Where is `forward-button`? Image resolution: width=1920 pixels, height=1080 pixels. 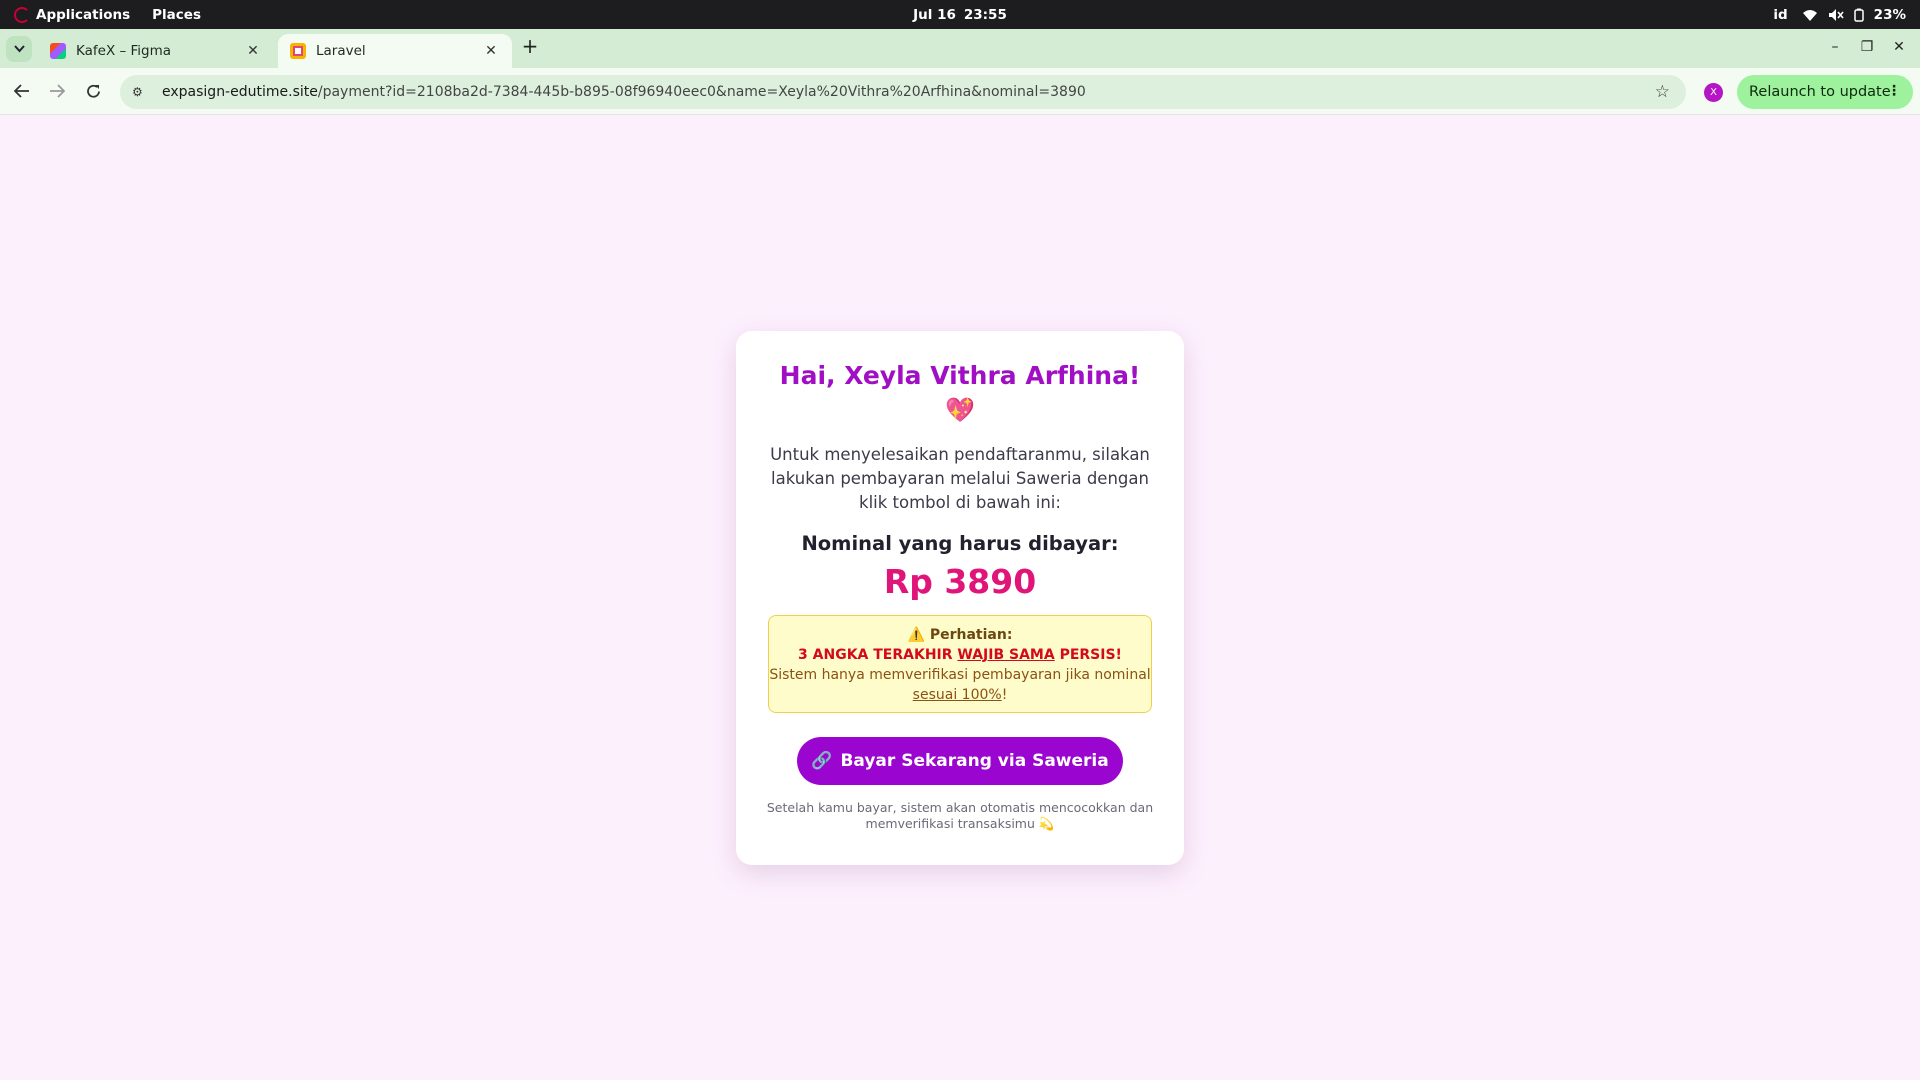 forward-button is located at coordinates (57, 91).